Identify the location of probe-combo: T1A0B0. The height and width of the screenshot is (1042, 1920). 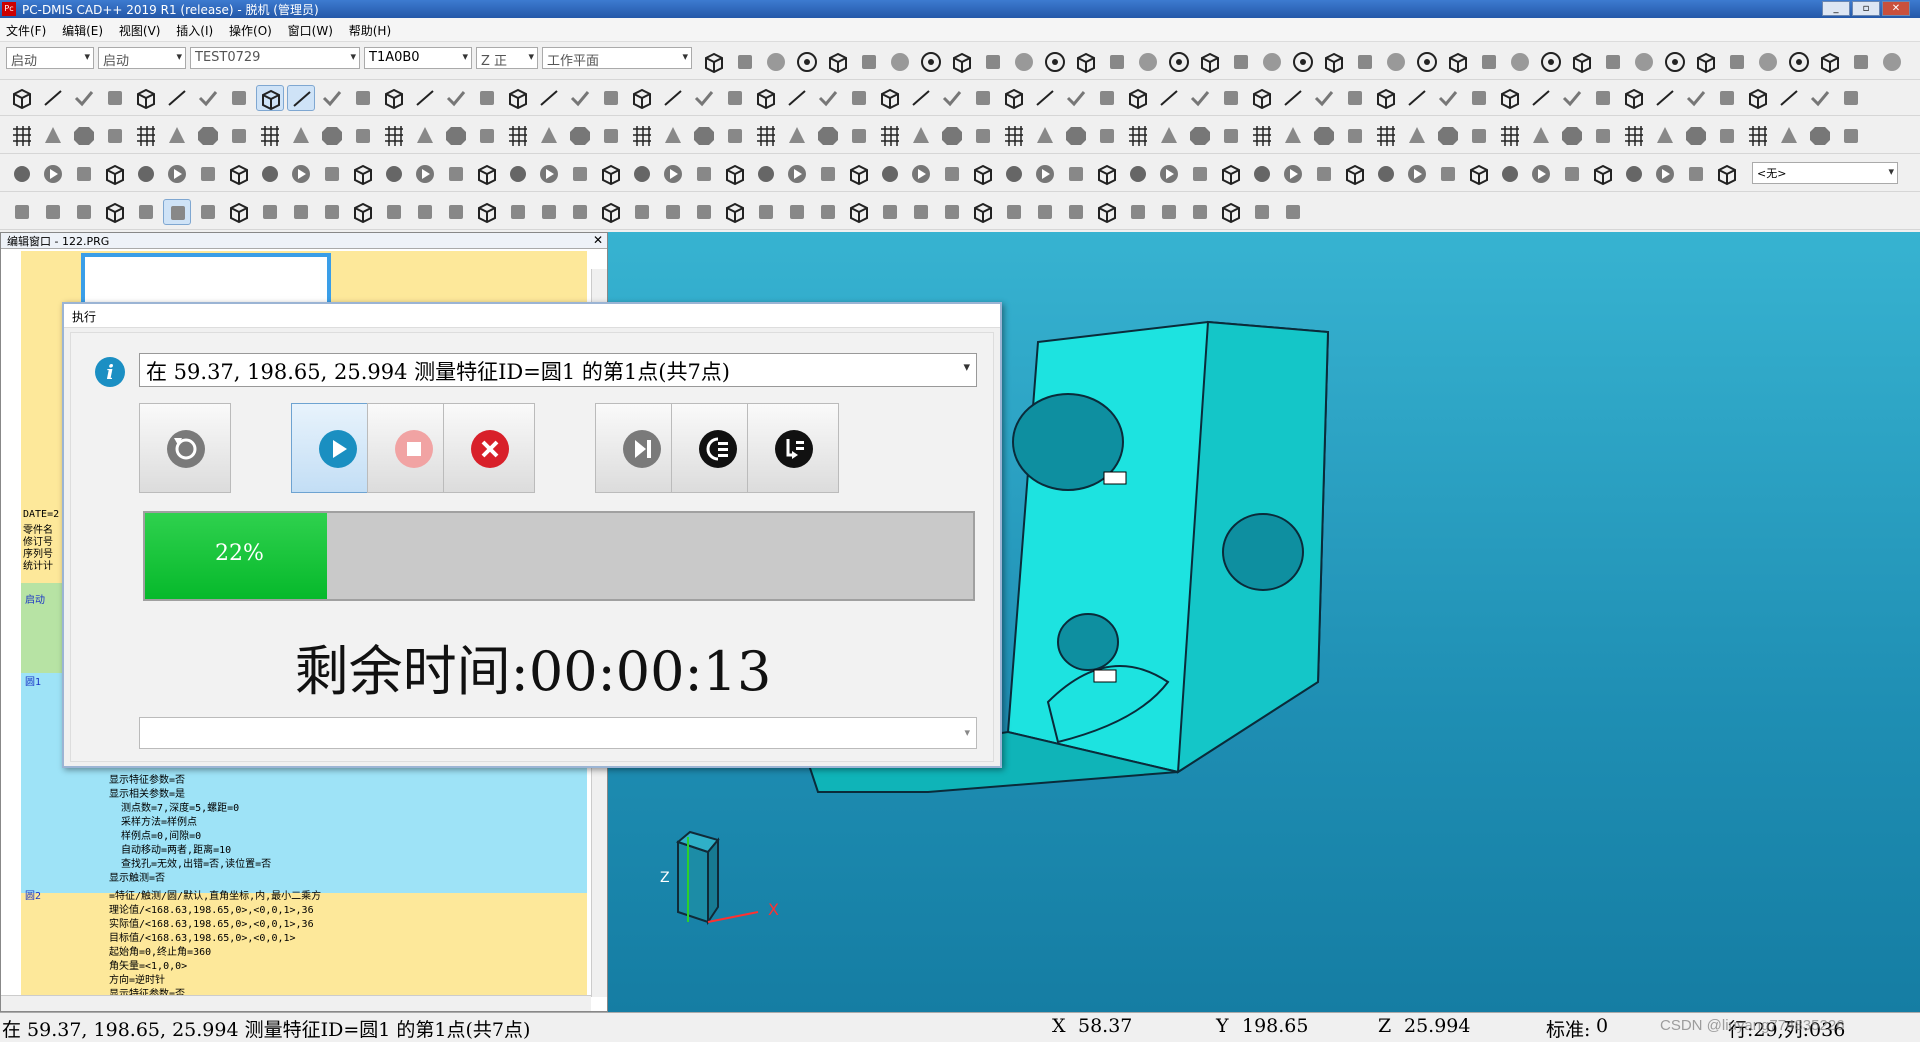
(418, 58).